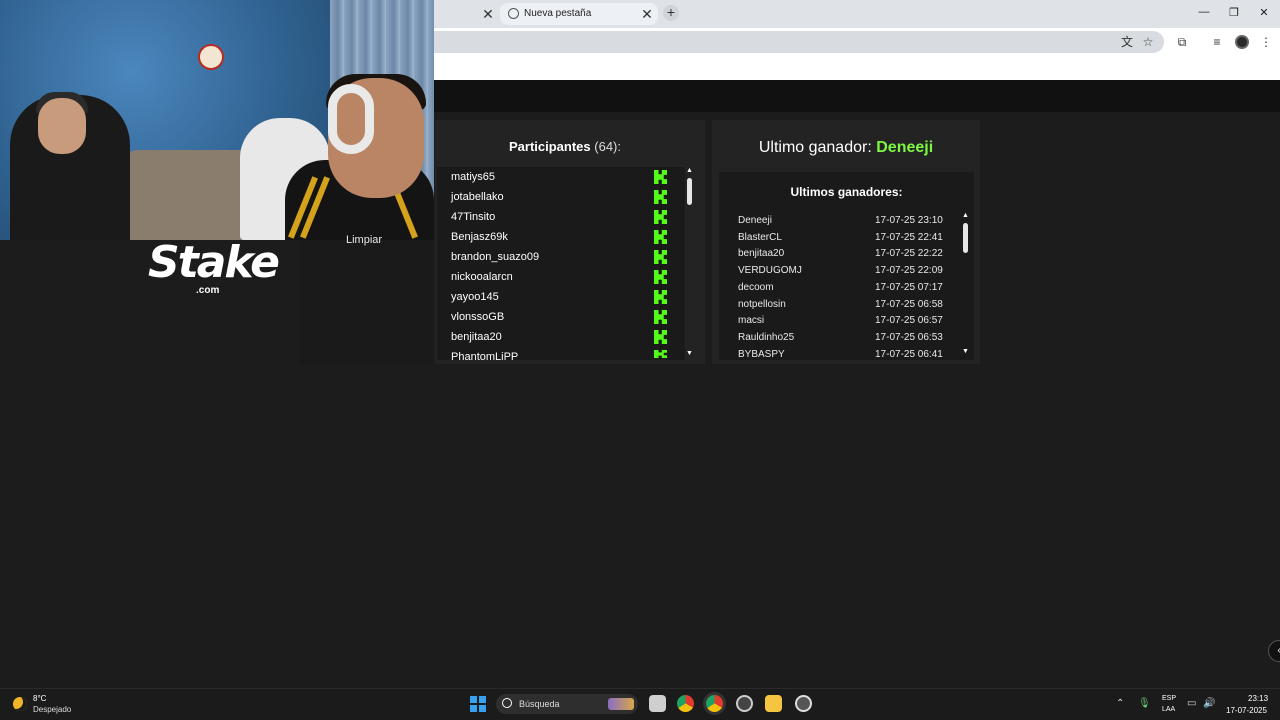 Image resolution: width=1280 pixels, height=720 pixels. Describe the element at coordinates (761, 254) in the screenshot. I see `winner-history-name: benjitaa20` at that location.